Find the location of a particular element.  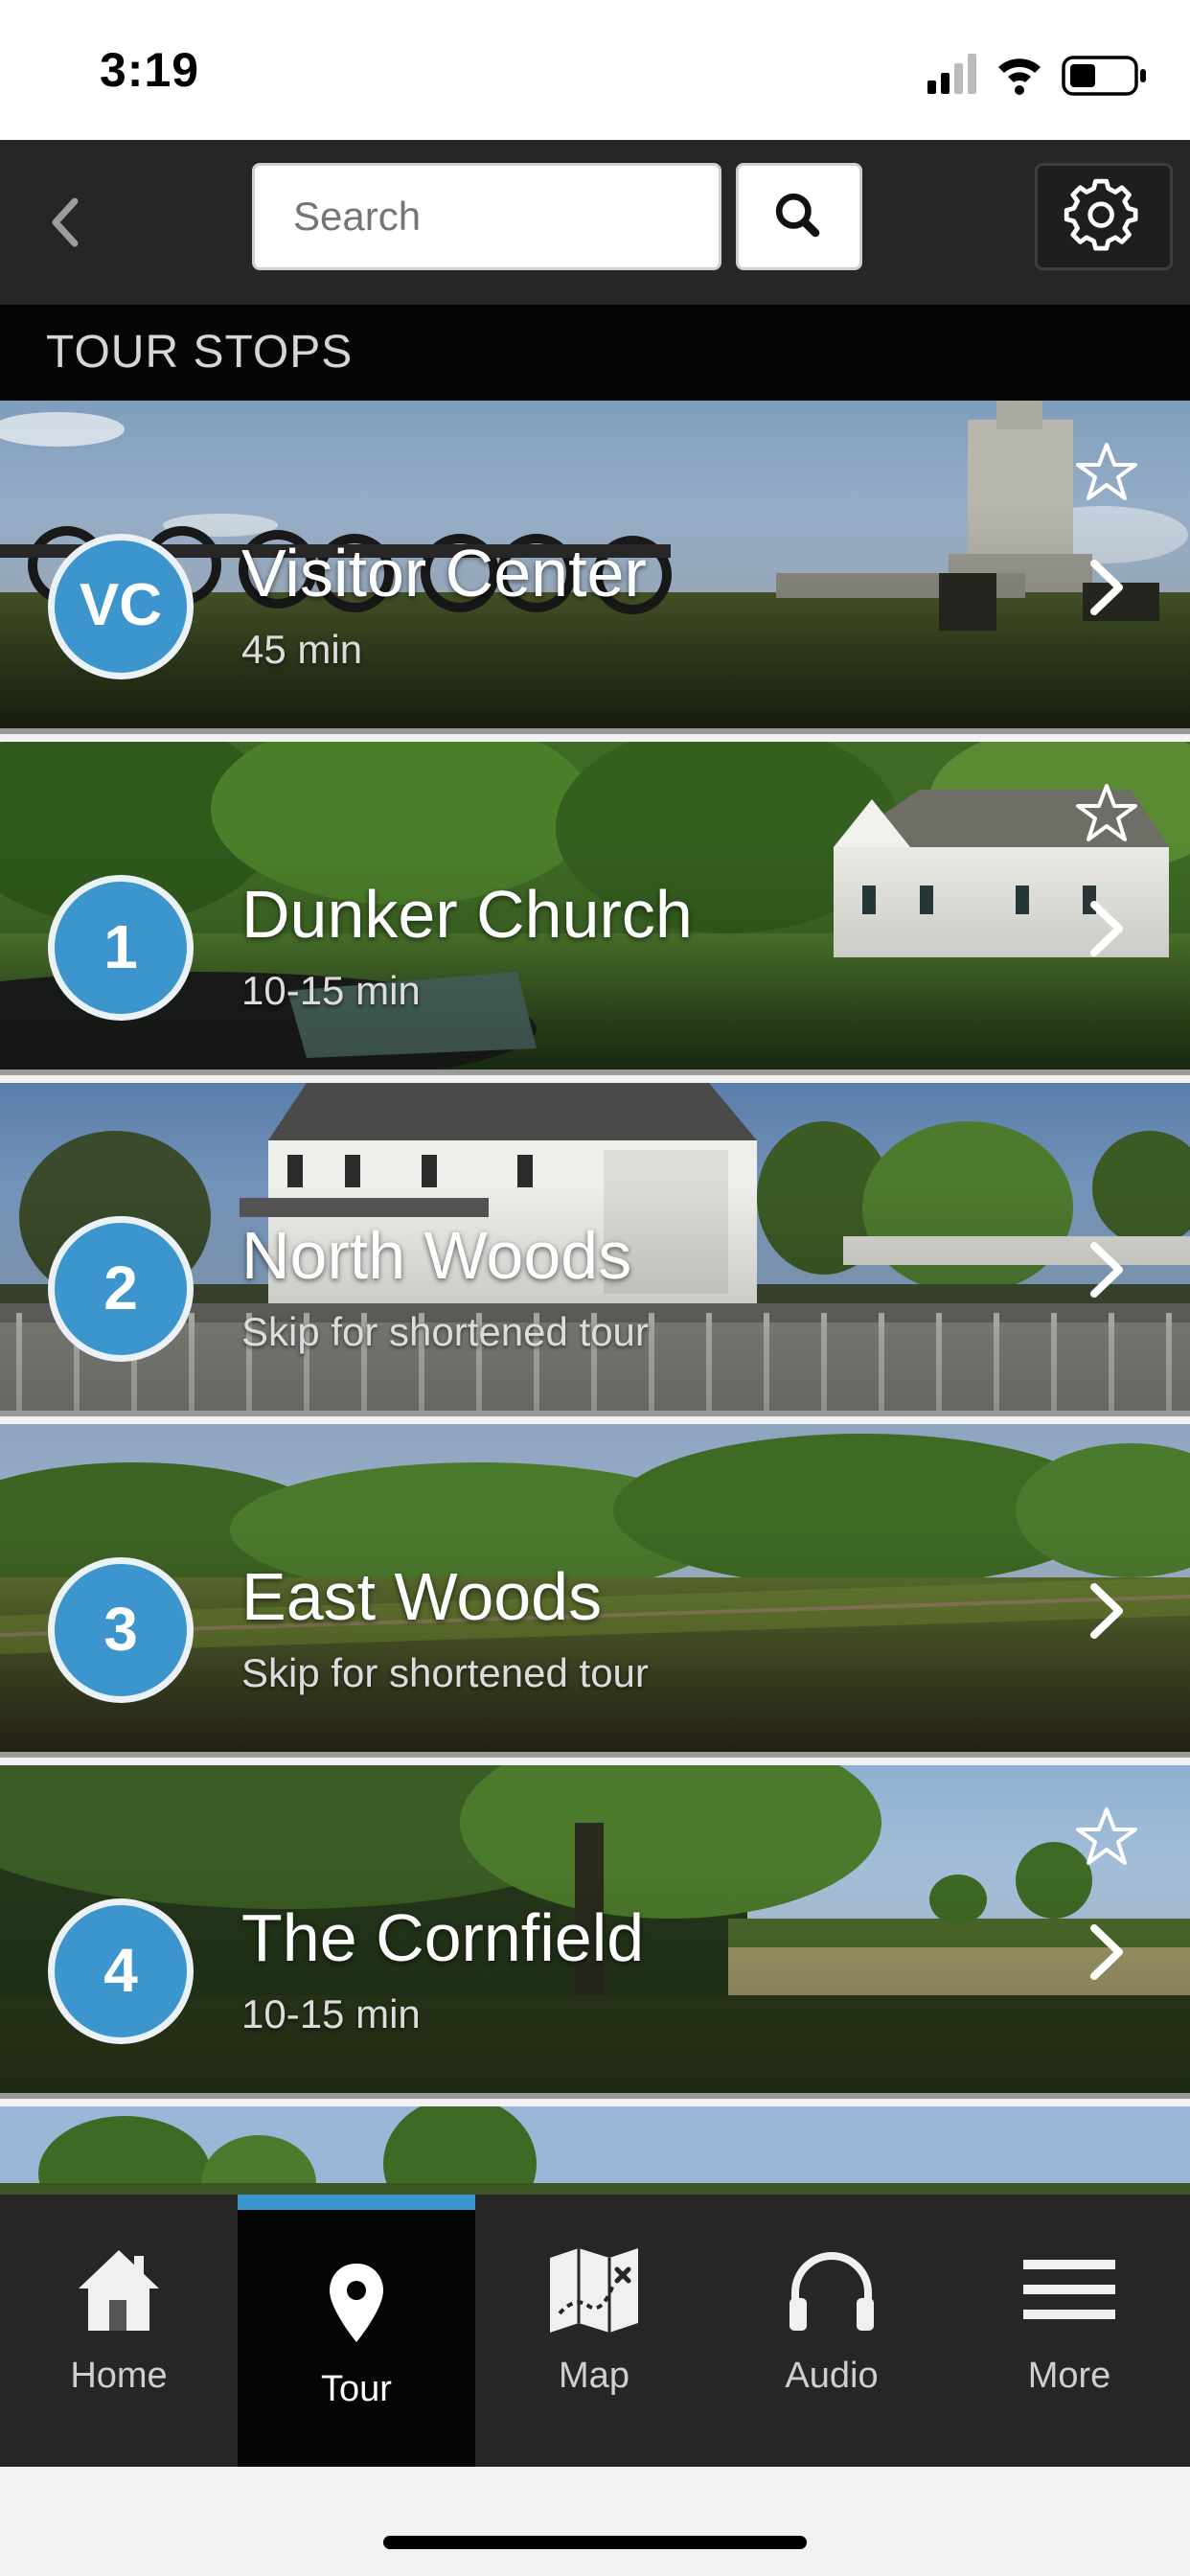

list-item: 2 North Woods Skip for shortened tour is located at coordinates (595, 1249).